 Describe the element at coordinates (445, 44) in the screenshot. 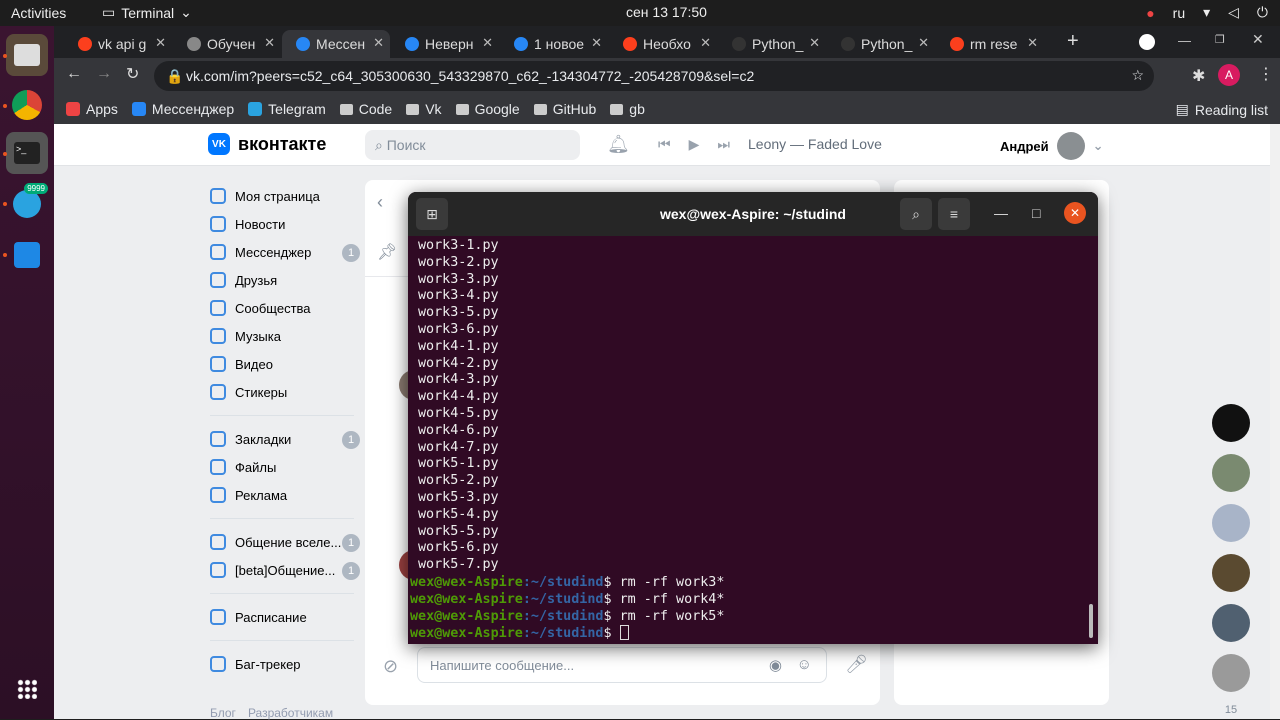

I see `tab-3: Неверн ✕` at that location.